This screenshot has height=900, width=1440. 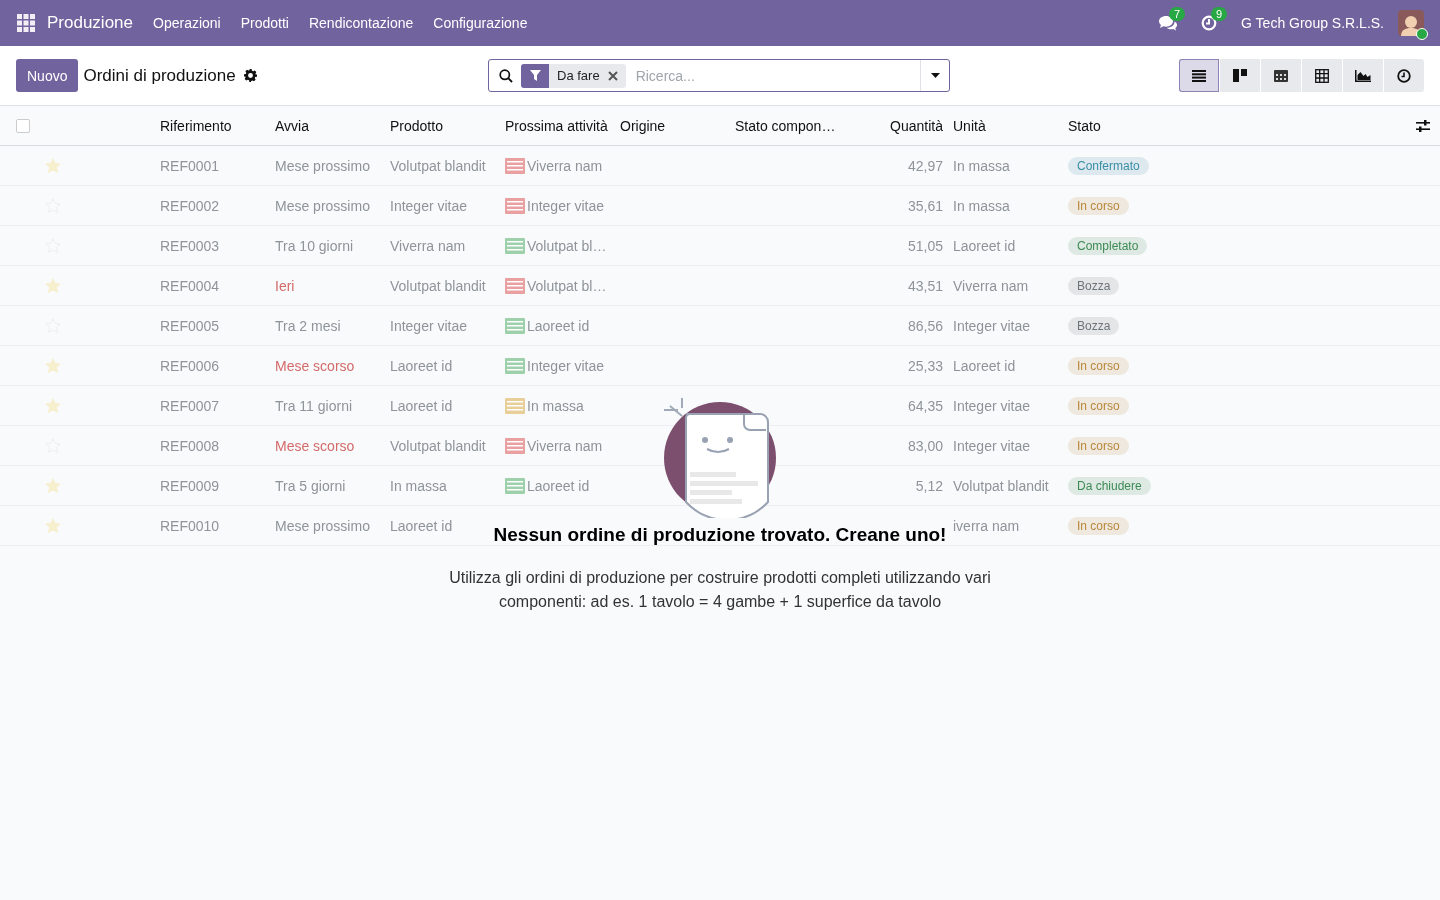 I want to click on table-cell-text: REF0005, so click(x=190, y=325).